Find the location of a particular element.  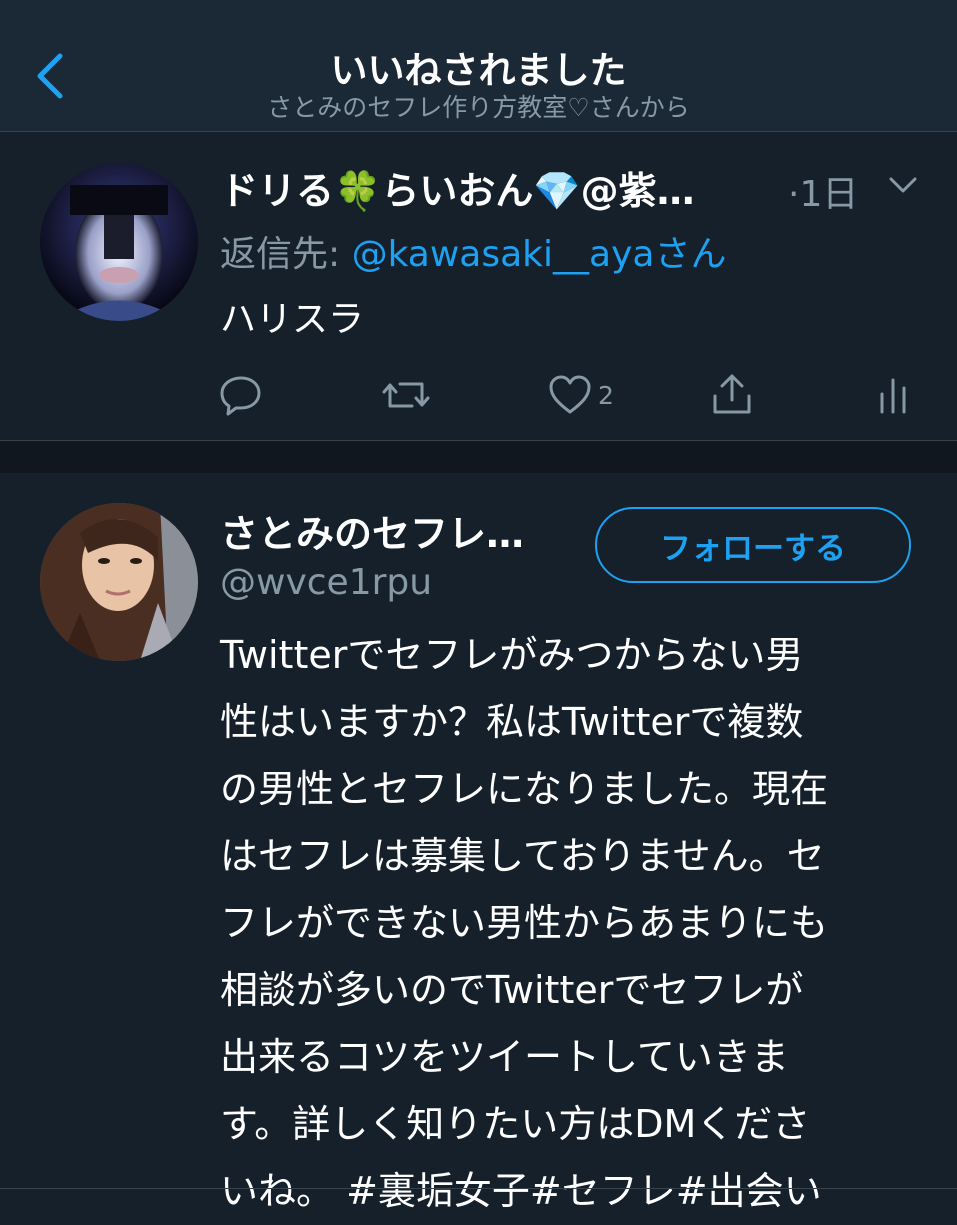

tweet-menu-button is located at coordinates (903, 185).